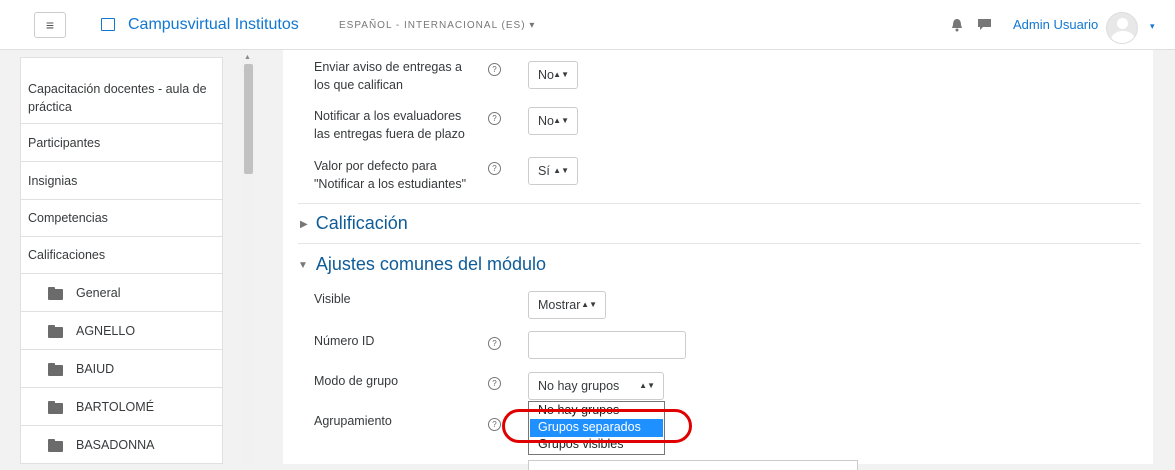 This screenshot has width=1175, height=470. What do you see at coordinates (596, 386) in the screenshot?
I see `group-mode-select: No hay grupos ▲▼` at bounding box center [596, 386].